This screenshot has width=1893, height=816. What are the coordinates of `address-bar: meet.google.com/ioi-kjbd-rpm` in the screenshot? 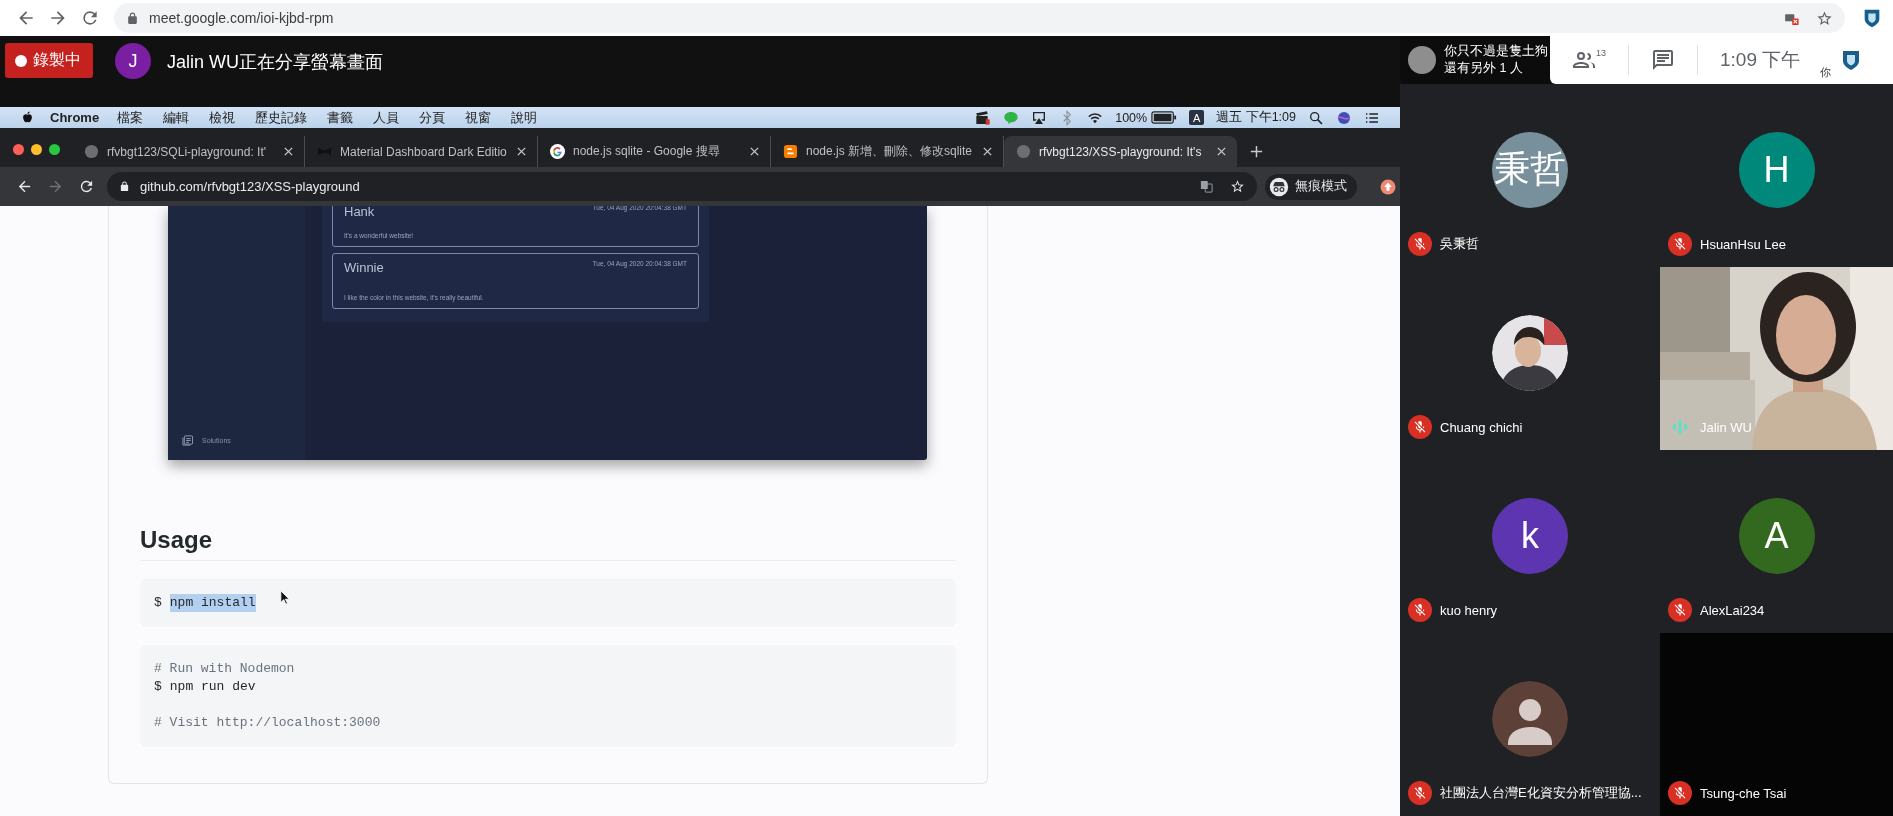 It's located at (979, 18).